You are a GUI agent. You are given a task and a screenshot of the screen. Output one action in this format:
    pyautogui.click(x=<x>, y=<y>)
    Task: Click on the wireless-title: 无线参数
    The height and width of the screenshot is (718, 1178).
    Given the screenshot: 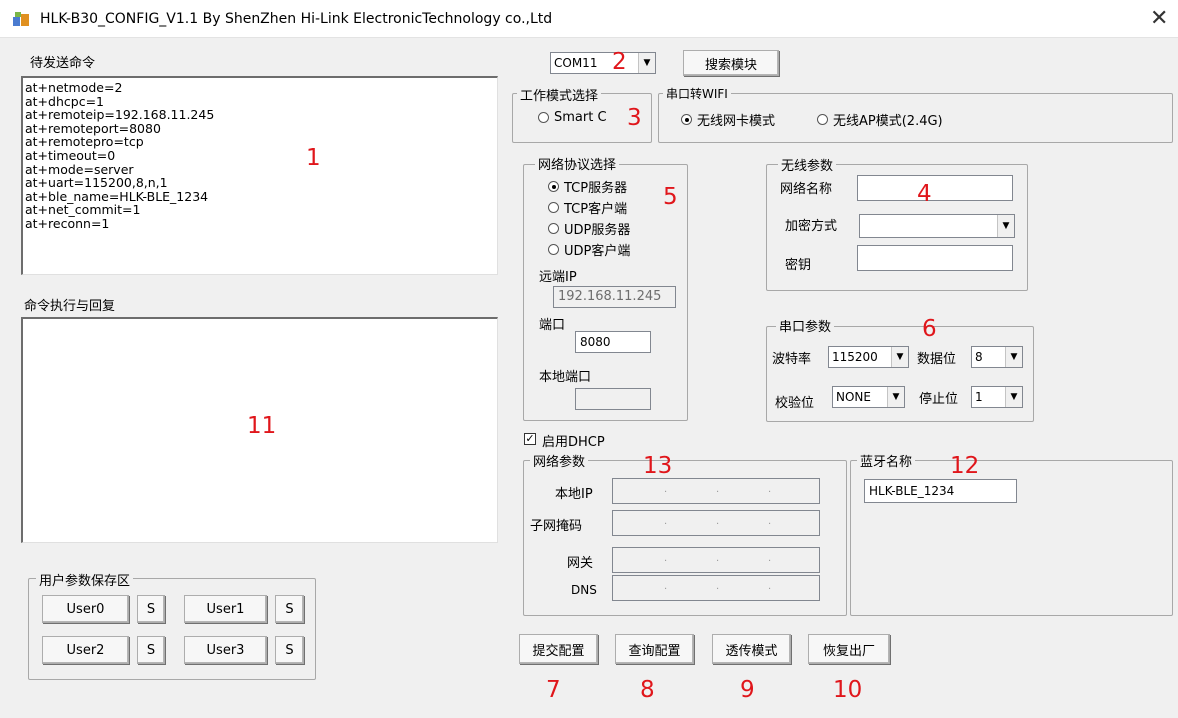 What is the action you would take?
    pyautogui.click(x=807, y=164)
    